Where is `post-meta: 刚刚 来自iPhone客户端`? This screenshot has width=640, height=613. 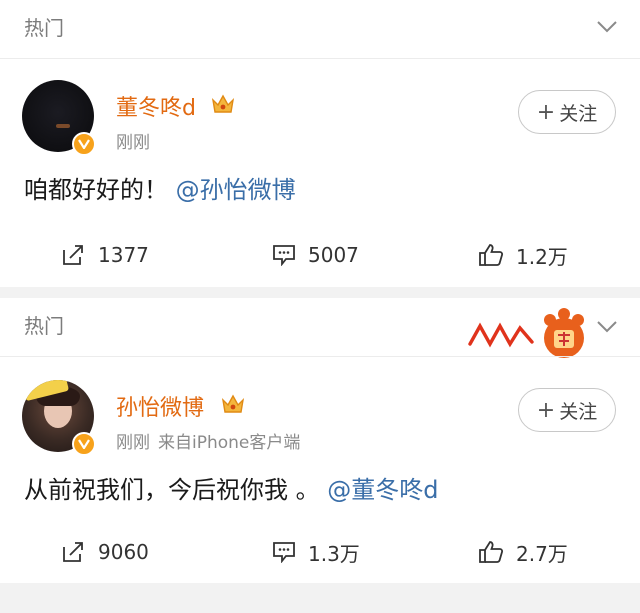
post-meta: 刚刚 来自iPhone客户端 is located at coordinates (208, 440).